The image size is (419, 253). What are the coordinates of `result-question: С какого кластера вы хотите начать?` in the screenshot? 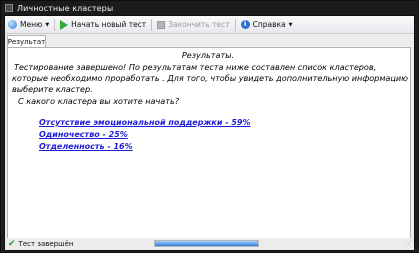 It's located at (99, 101).